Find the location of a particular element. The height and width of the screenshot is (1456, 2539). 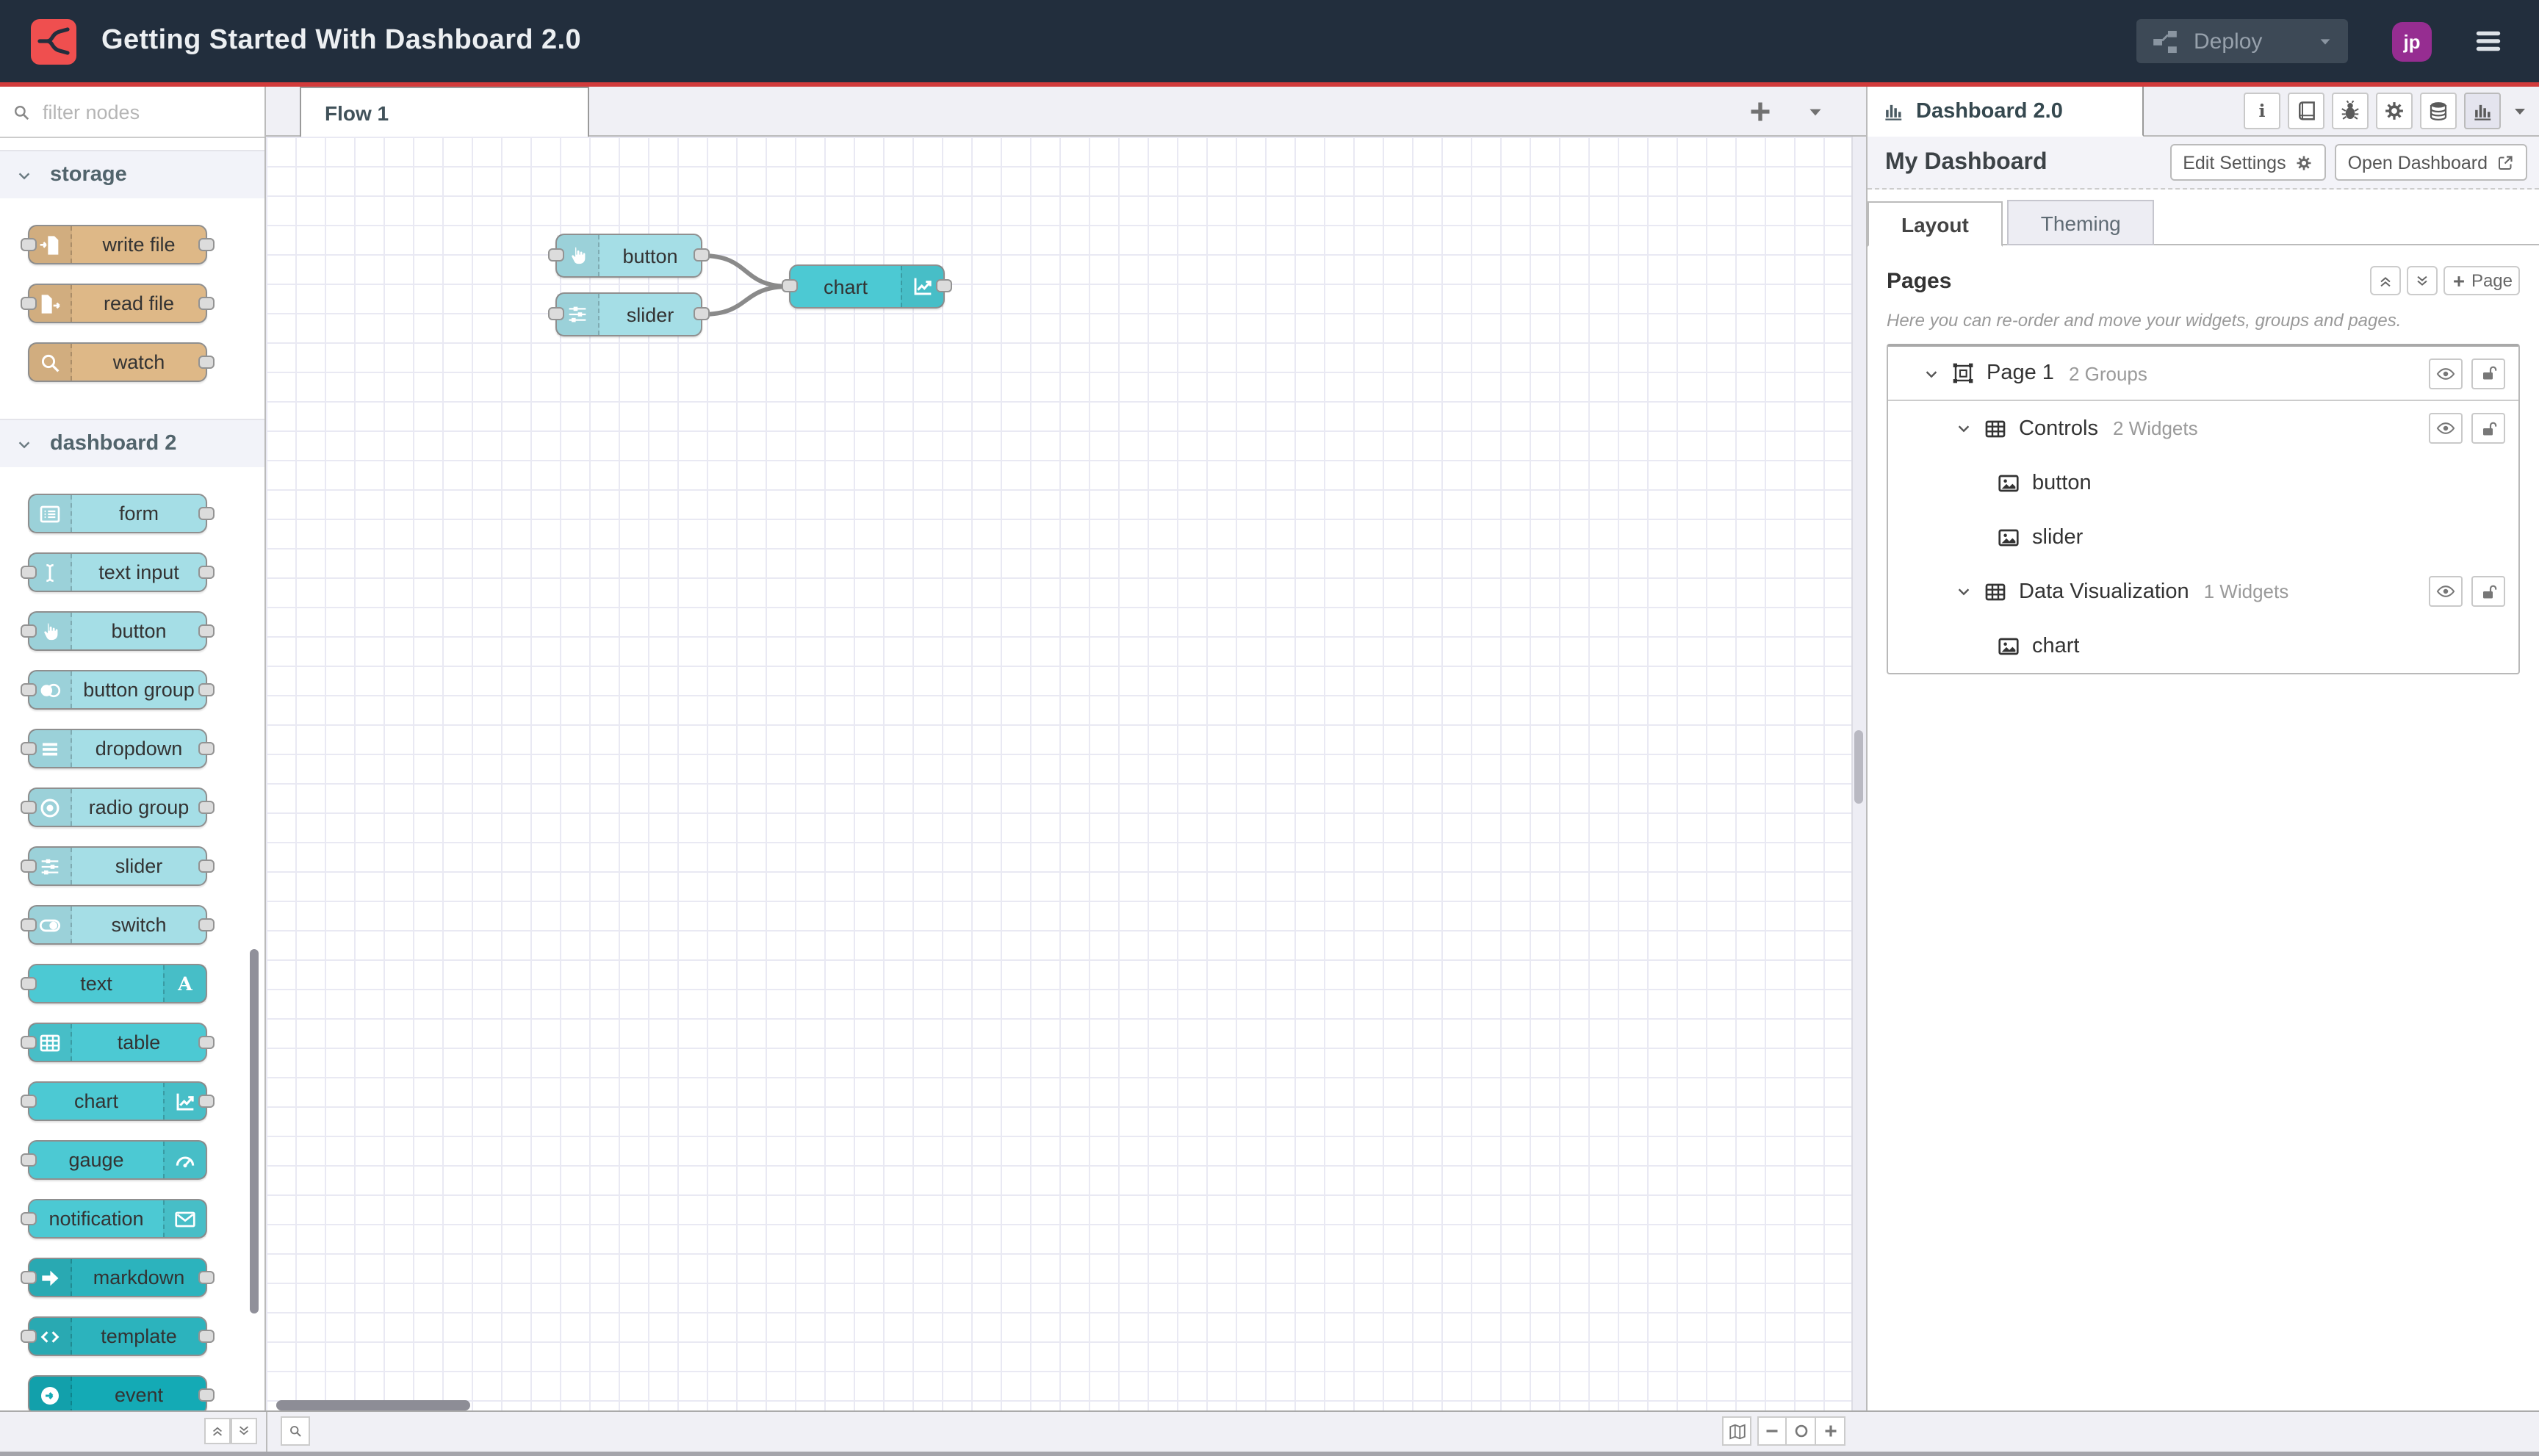

palette-double-down-button is located at coordinates (244, 1431).